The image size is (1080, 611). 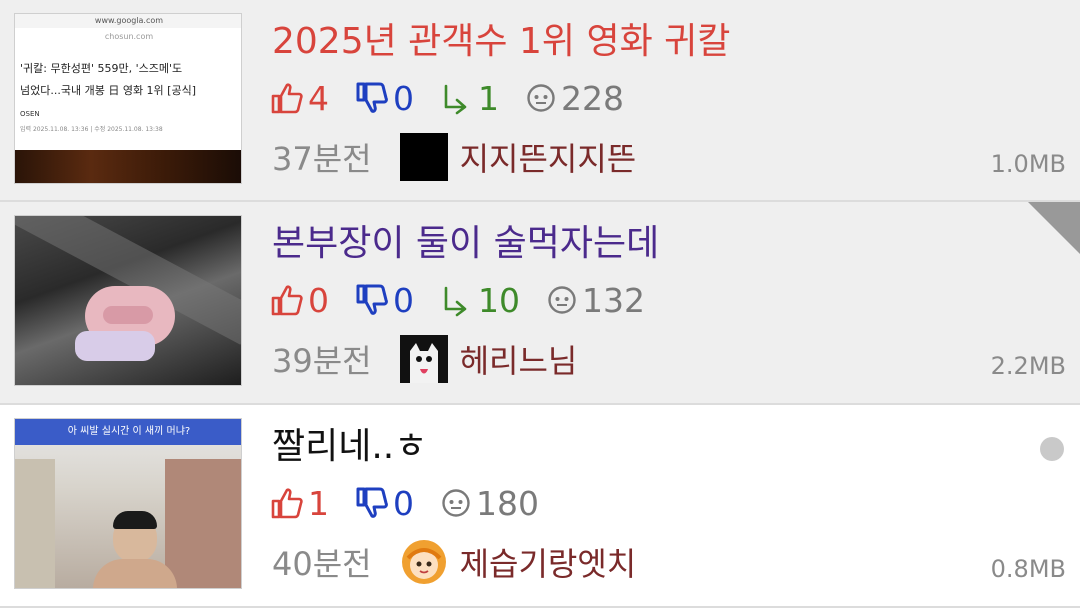 I want to click on cartoon-girl-avatar-icon, so click(x=423, y=562).